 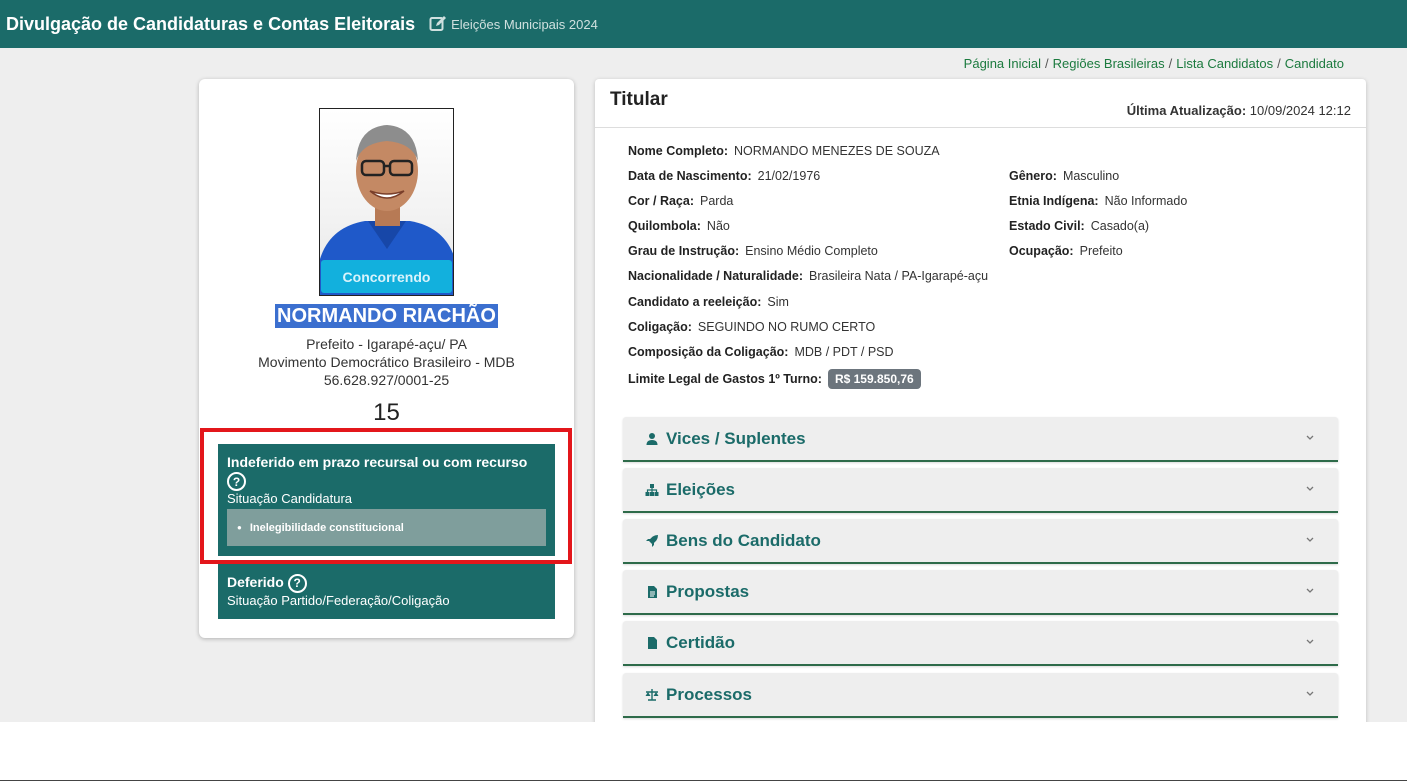 What do you see at coordinates (524, 24) in the screenshot?
I see `election-selector: Eleições Municipais 2024` at bounding box center [524, 24].